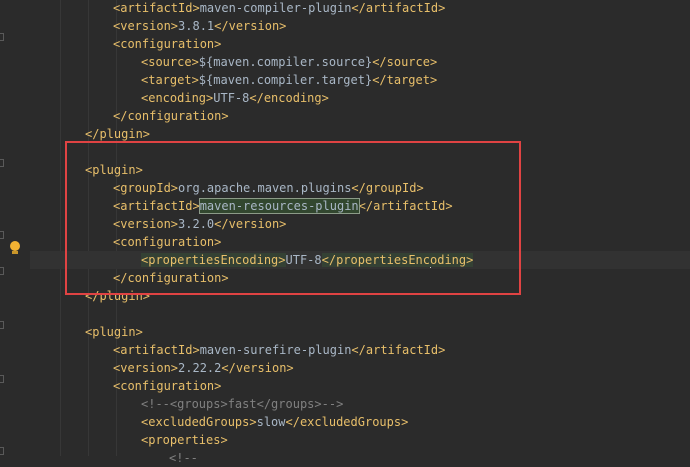  What do you see at coordinates (242, 404) in the screenshot?
I see `xml-comment: <!--<groups>fast</groups>-->` at bounding box center [242, 404].